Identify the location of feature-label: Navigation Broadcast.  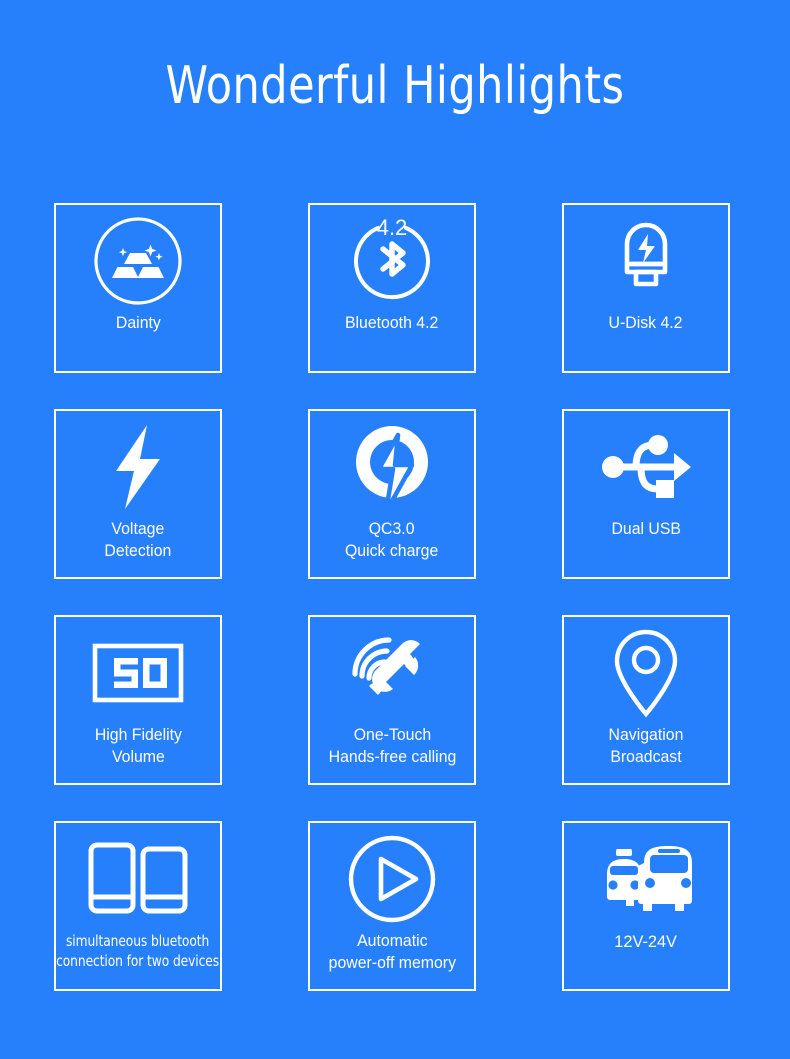
(646, 746).